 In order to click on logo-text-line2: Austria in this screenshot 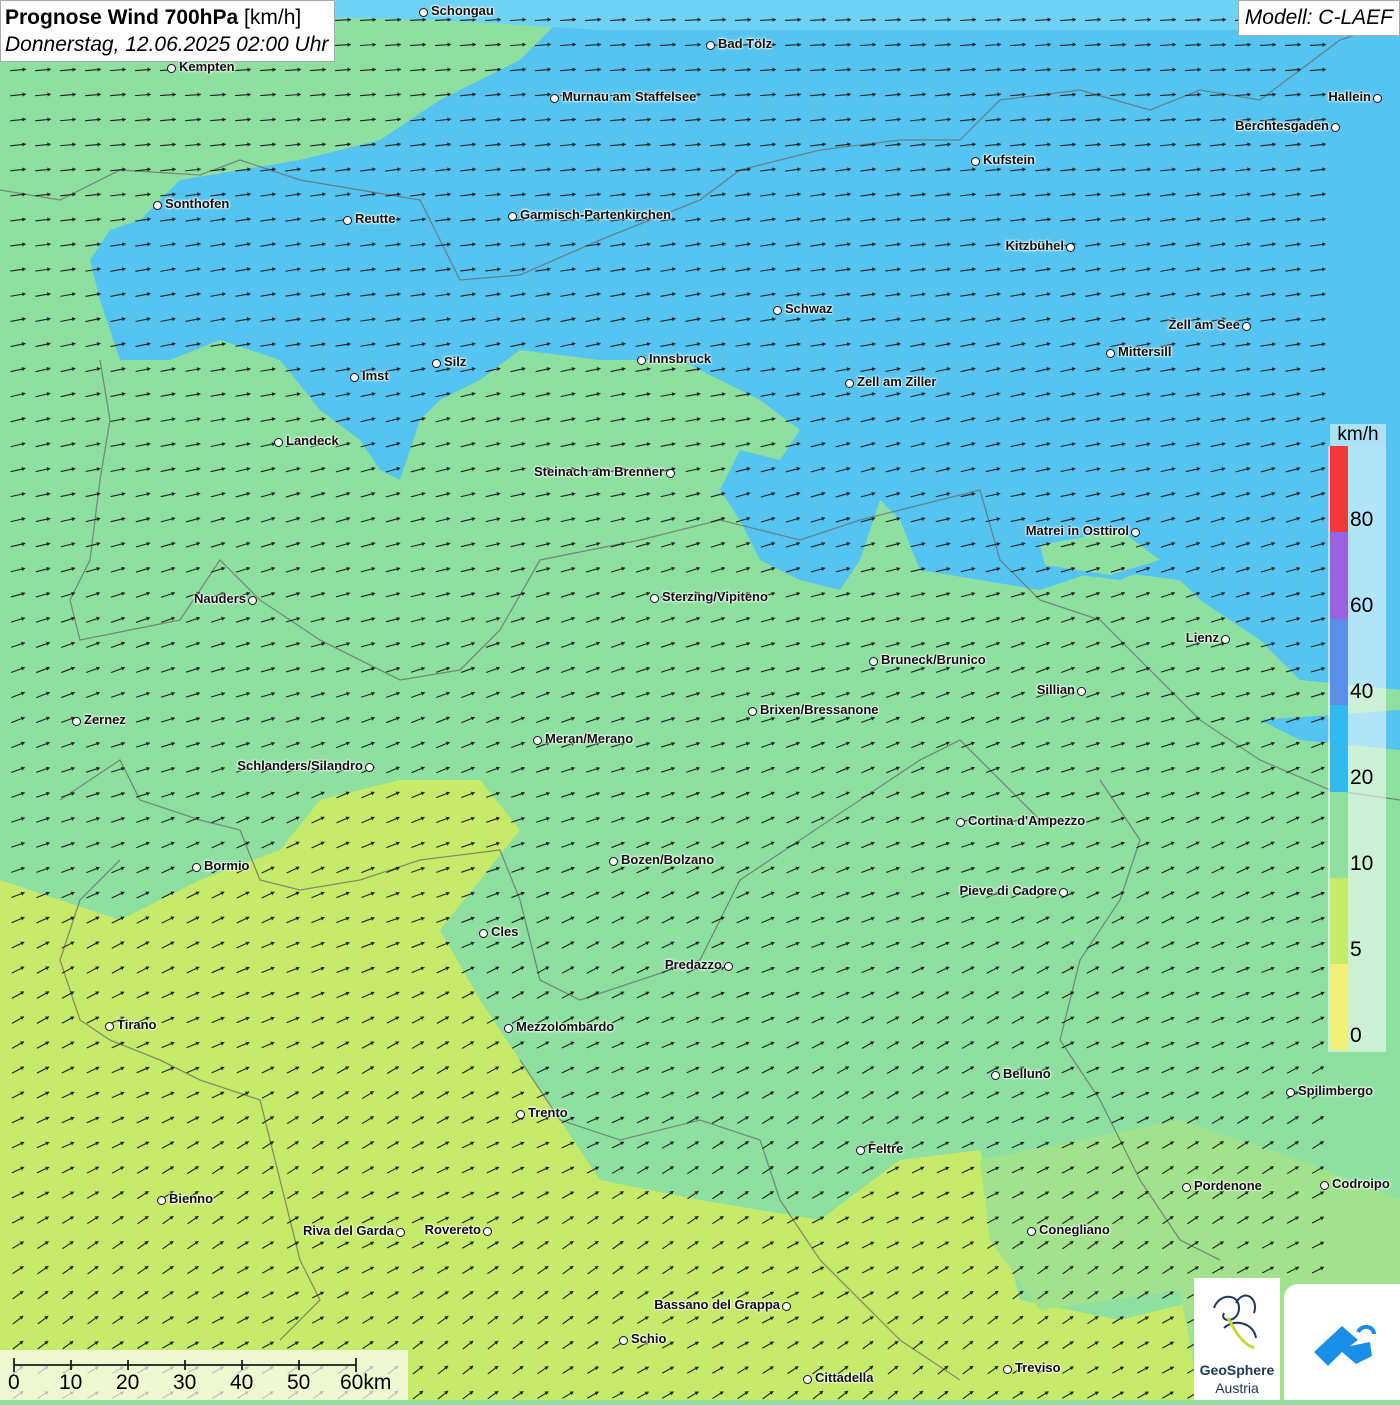, I will do `click(1237, 1388)`.